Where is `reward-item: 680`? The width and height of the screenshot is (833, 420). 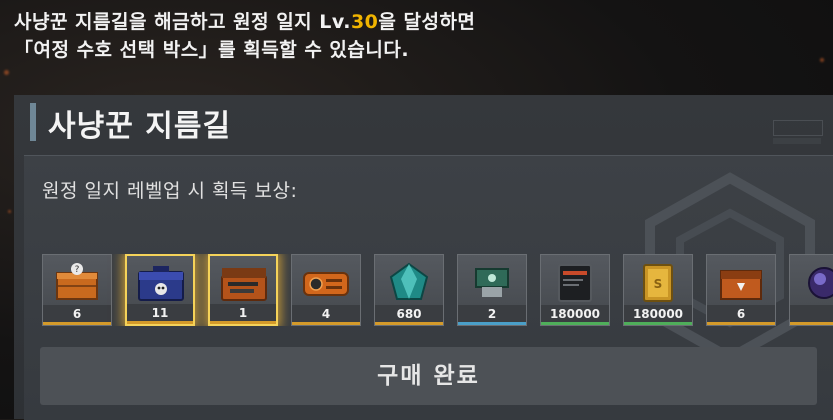 reward-item: 680 is located at coordinates (409, 290).